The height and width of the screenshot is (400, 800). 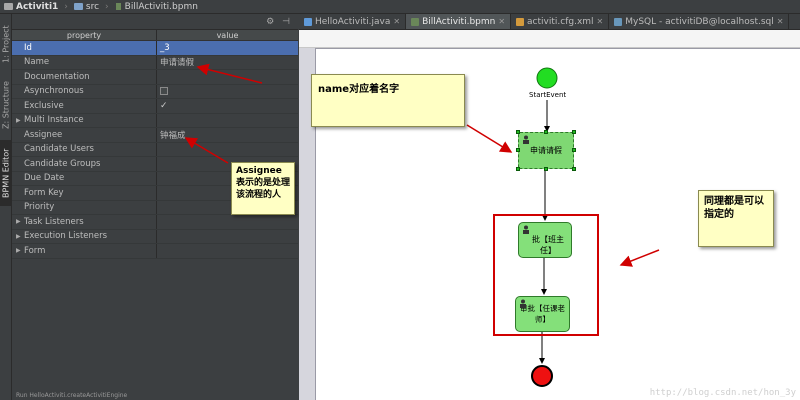 What do you see at coordinates (286, 22) in the screenshot?
I see `hide-panel-icon: ⊣` at bounding box center [286, 22].